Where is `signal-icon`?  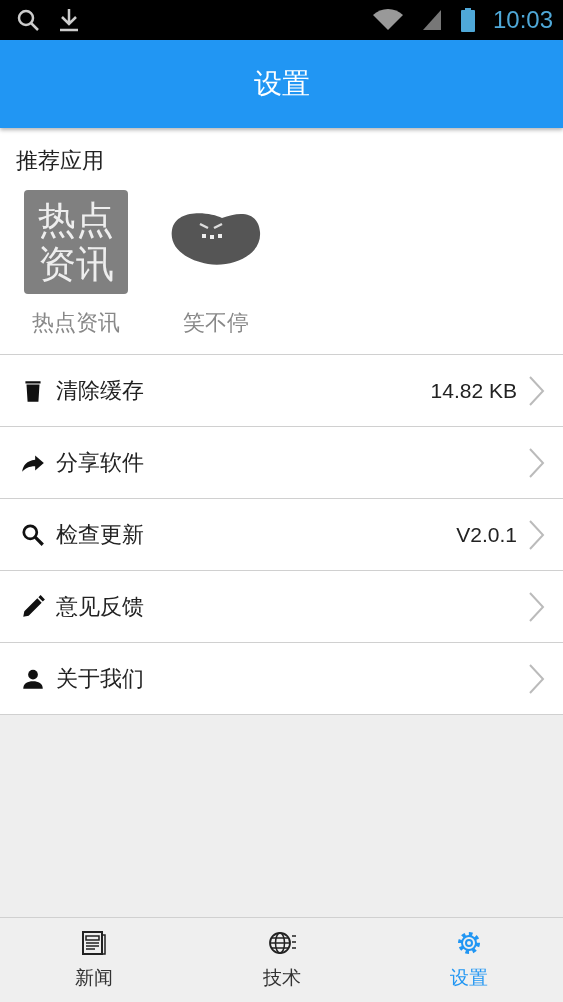 signal-icon is located at coordinates (431, 20).